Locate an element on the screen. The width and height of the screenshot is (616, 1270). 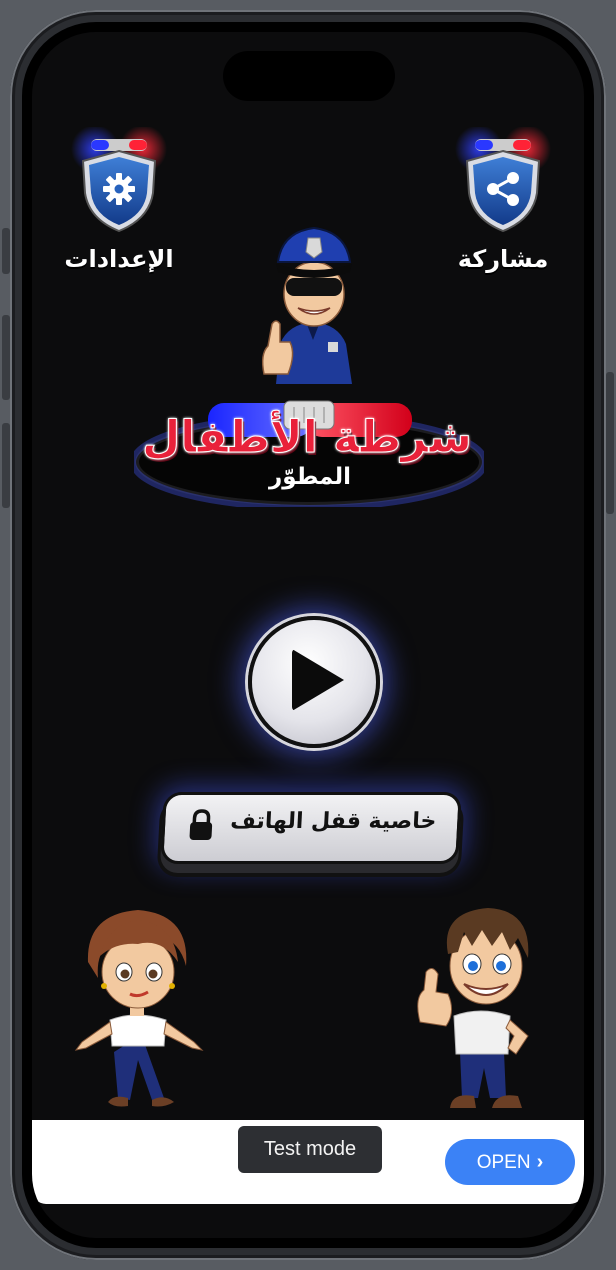
phone-volume-up is located at coordinates (6, 357).